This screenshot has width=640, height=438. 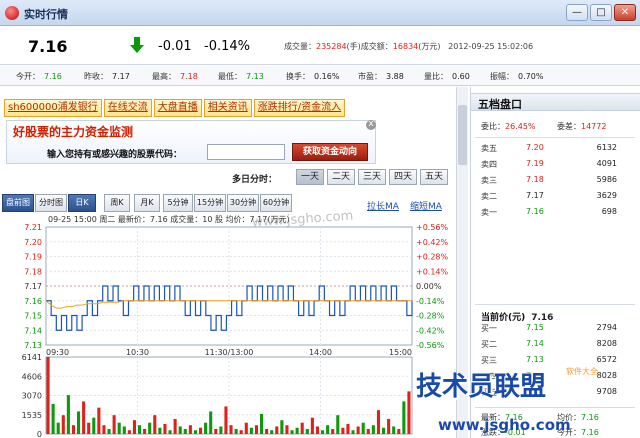 What do you see at coordinates (18, 203) in the screenshot?
I see `tab-premarket: 盘前图` at bounding box center [18, 203].